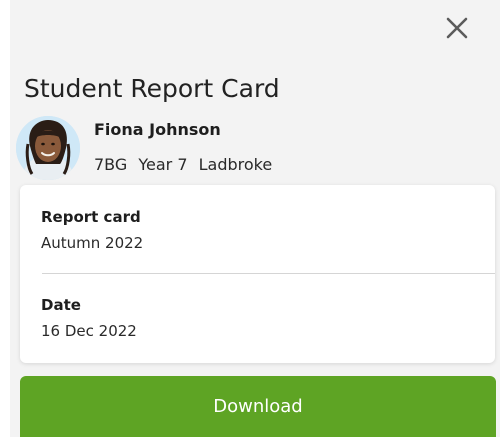 The height and width of the screenshot is (437, 500). What do you see at coordinates (152, 88) in the screenshot?
I see `page-title: Student Report Card` at bounding box center [152, 88].